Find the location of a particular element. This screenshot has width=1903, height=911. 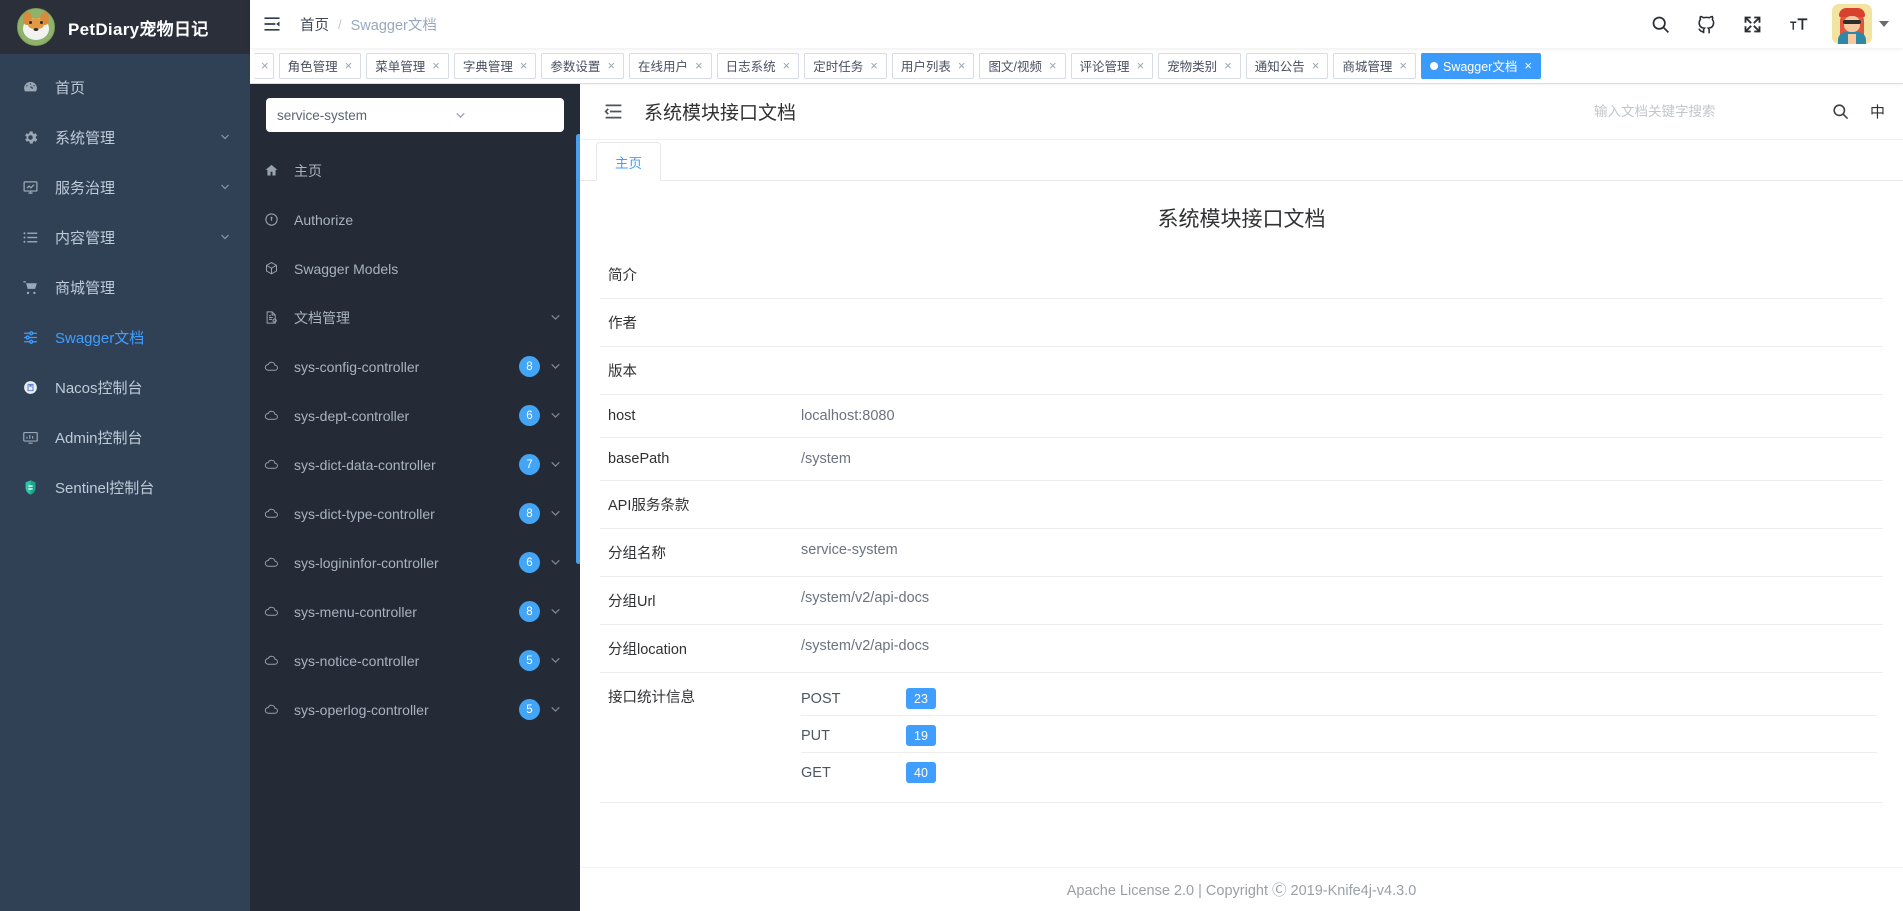

row-value is located at coordinates (1339, 505).